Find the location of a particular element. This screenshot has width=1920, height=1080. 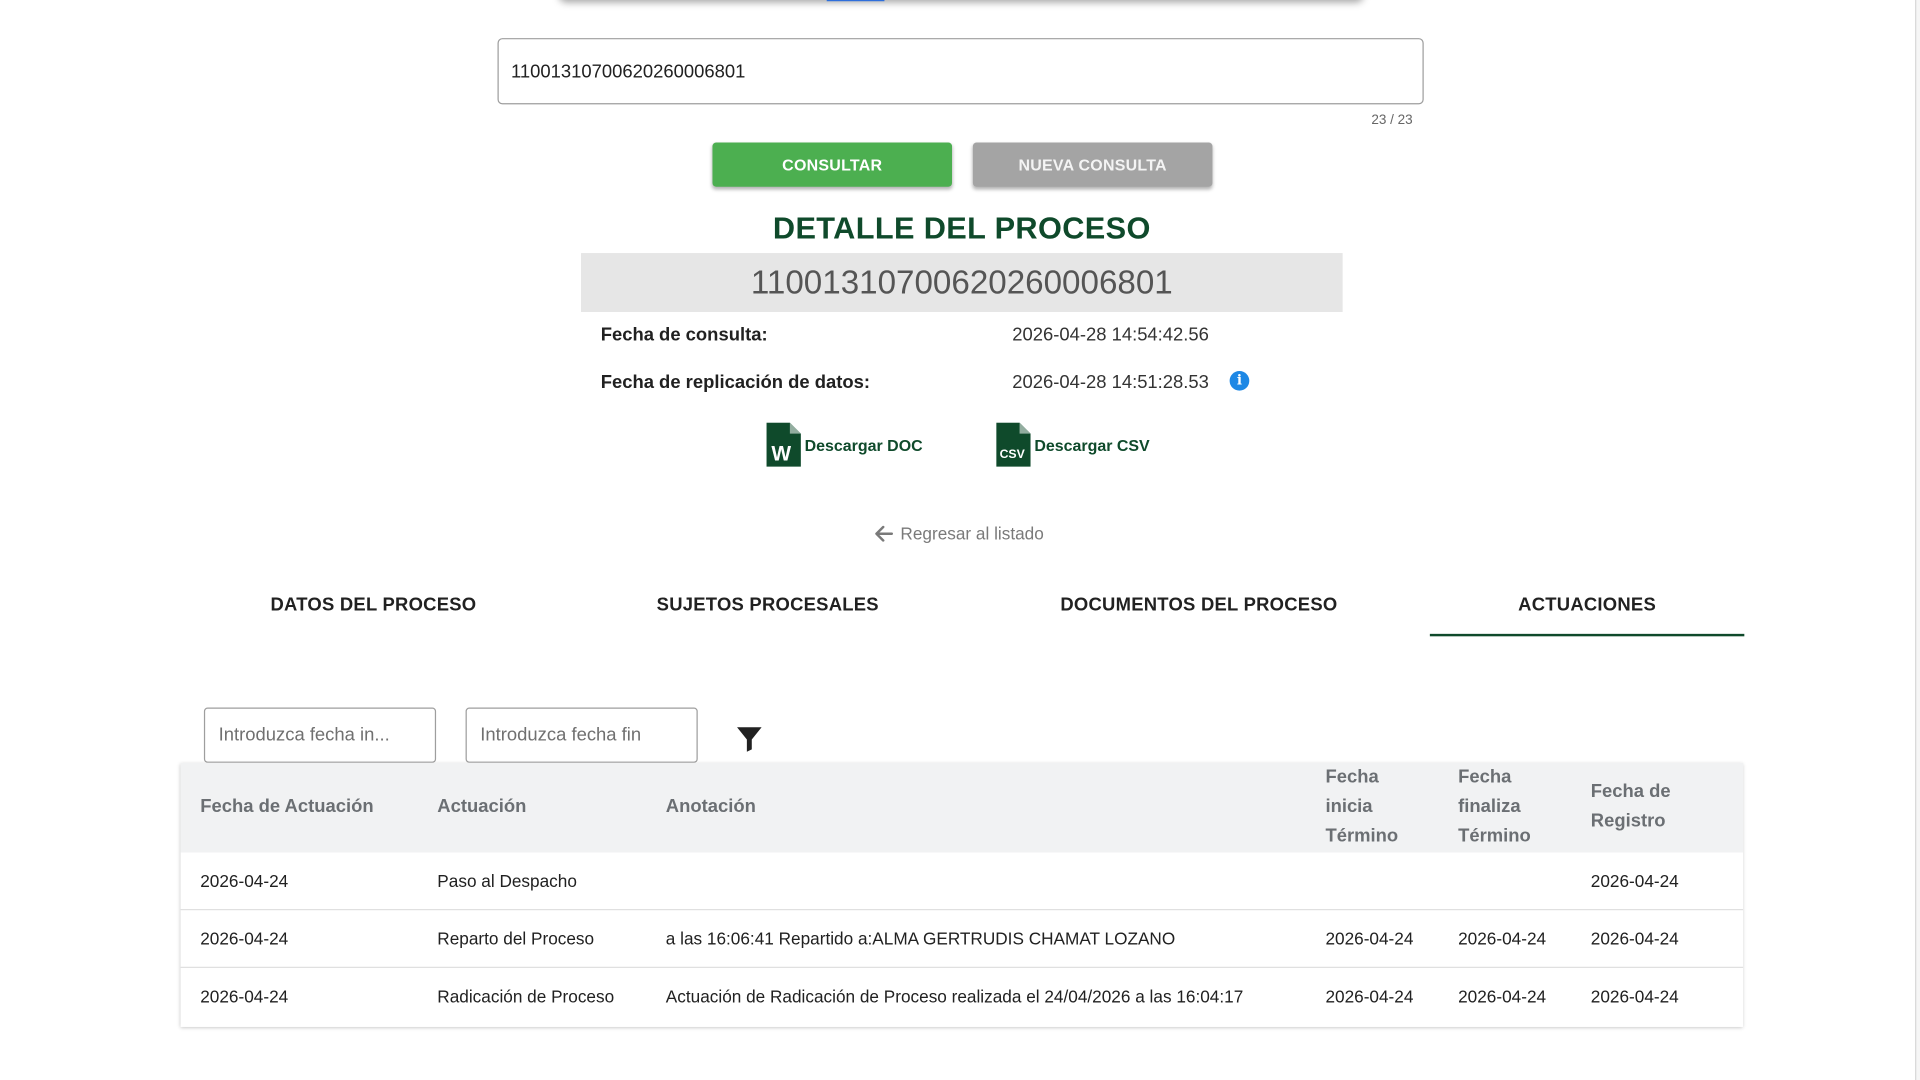

process-number-input is located at coordinates (959, 71).